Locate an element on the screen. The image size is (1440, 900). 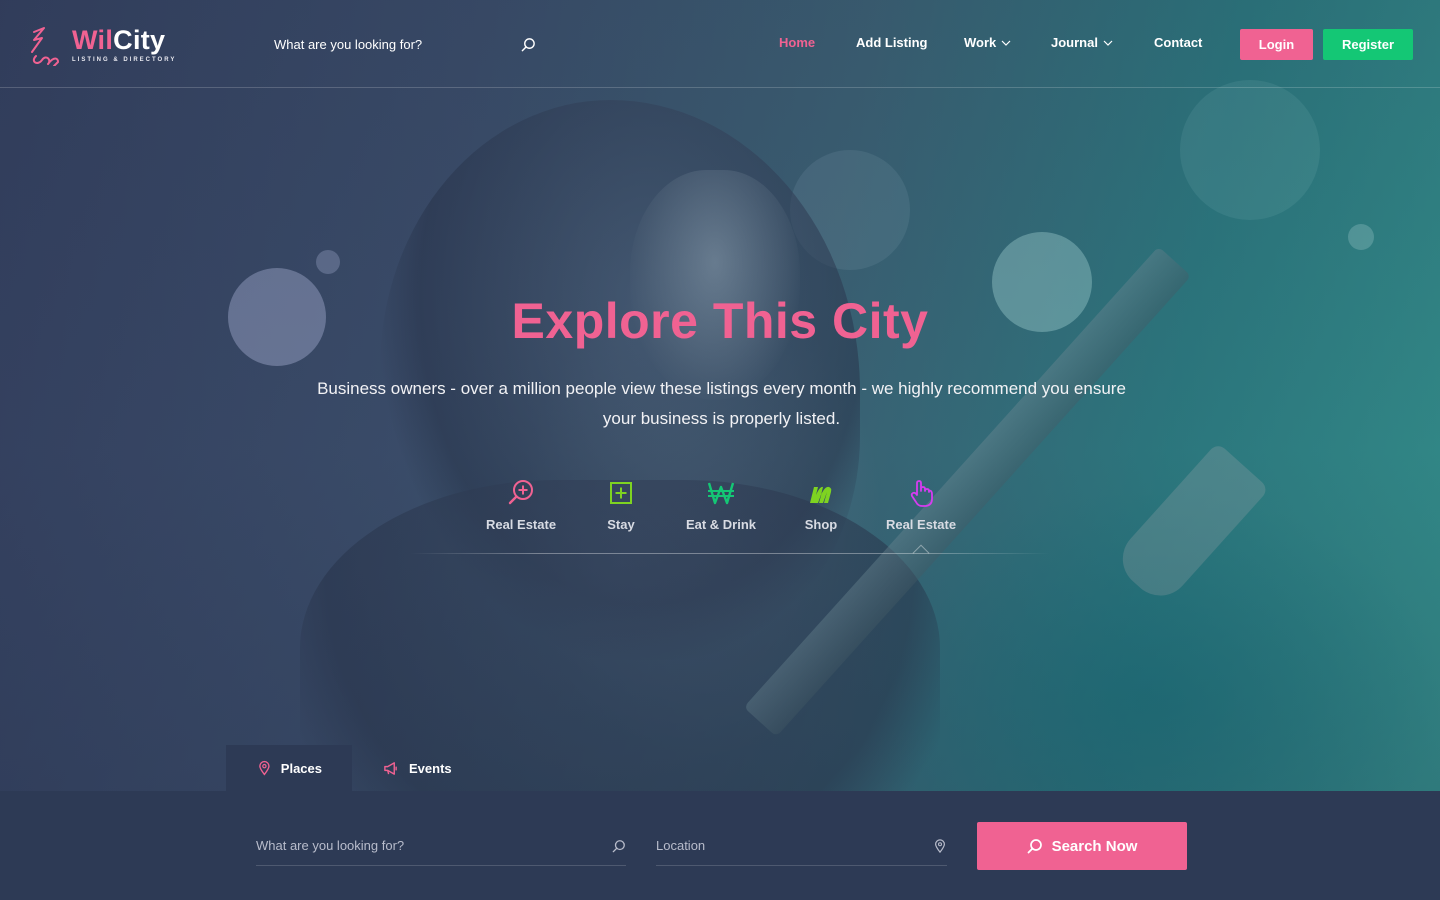
site-logo: WilCity LISTING & DIRECTORY is located at coordinates (102, 46).